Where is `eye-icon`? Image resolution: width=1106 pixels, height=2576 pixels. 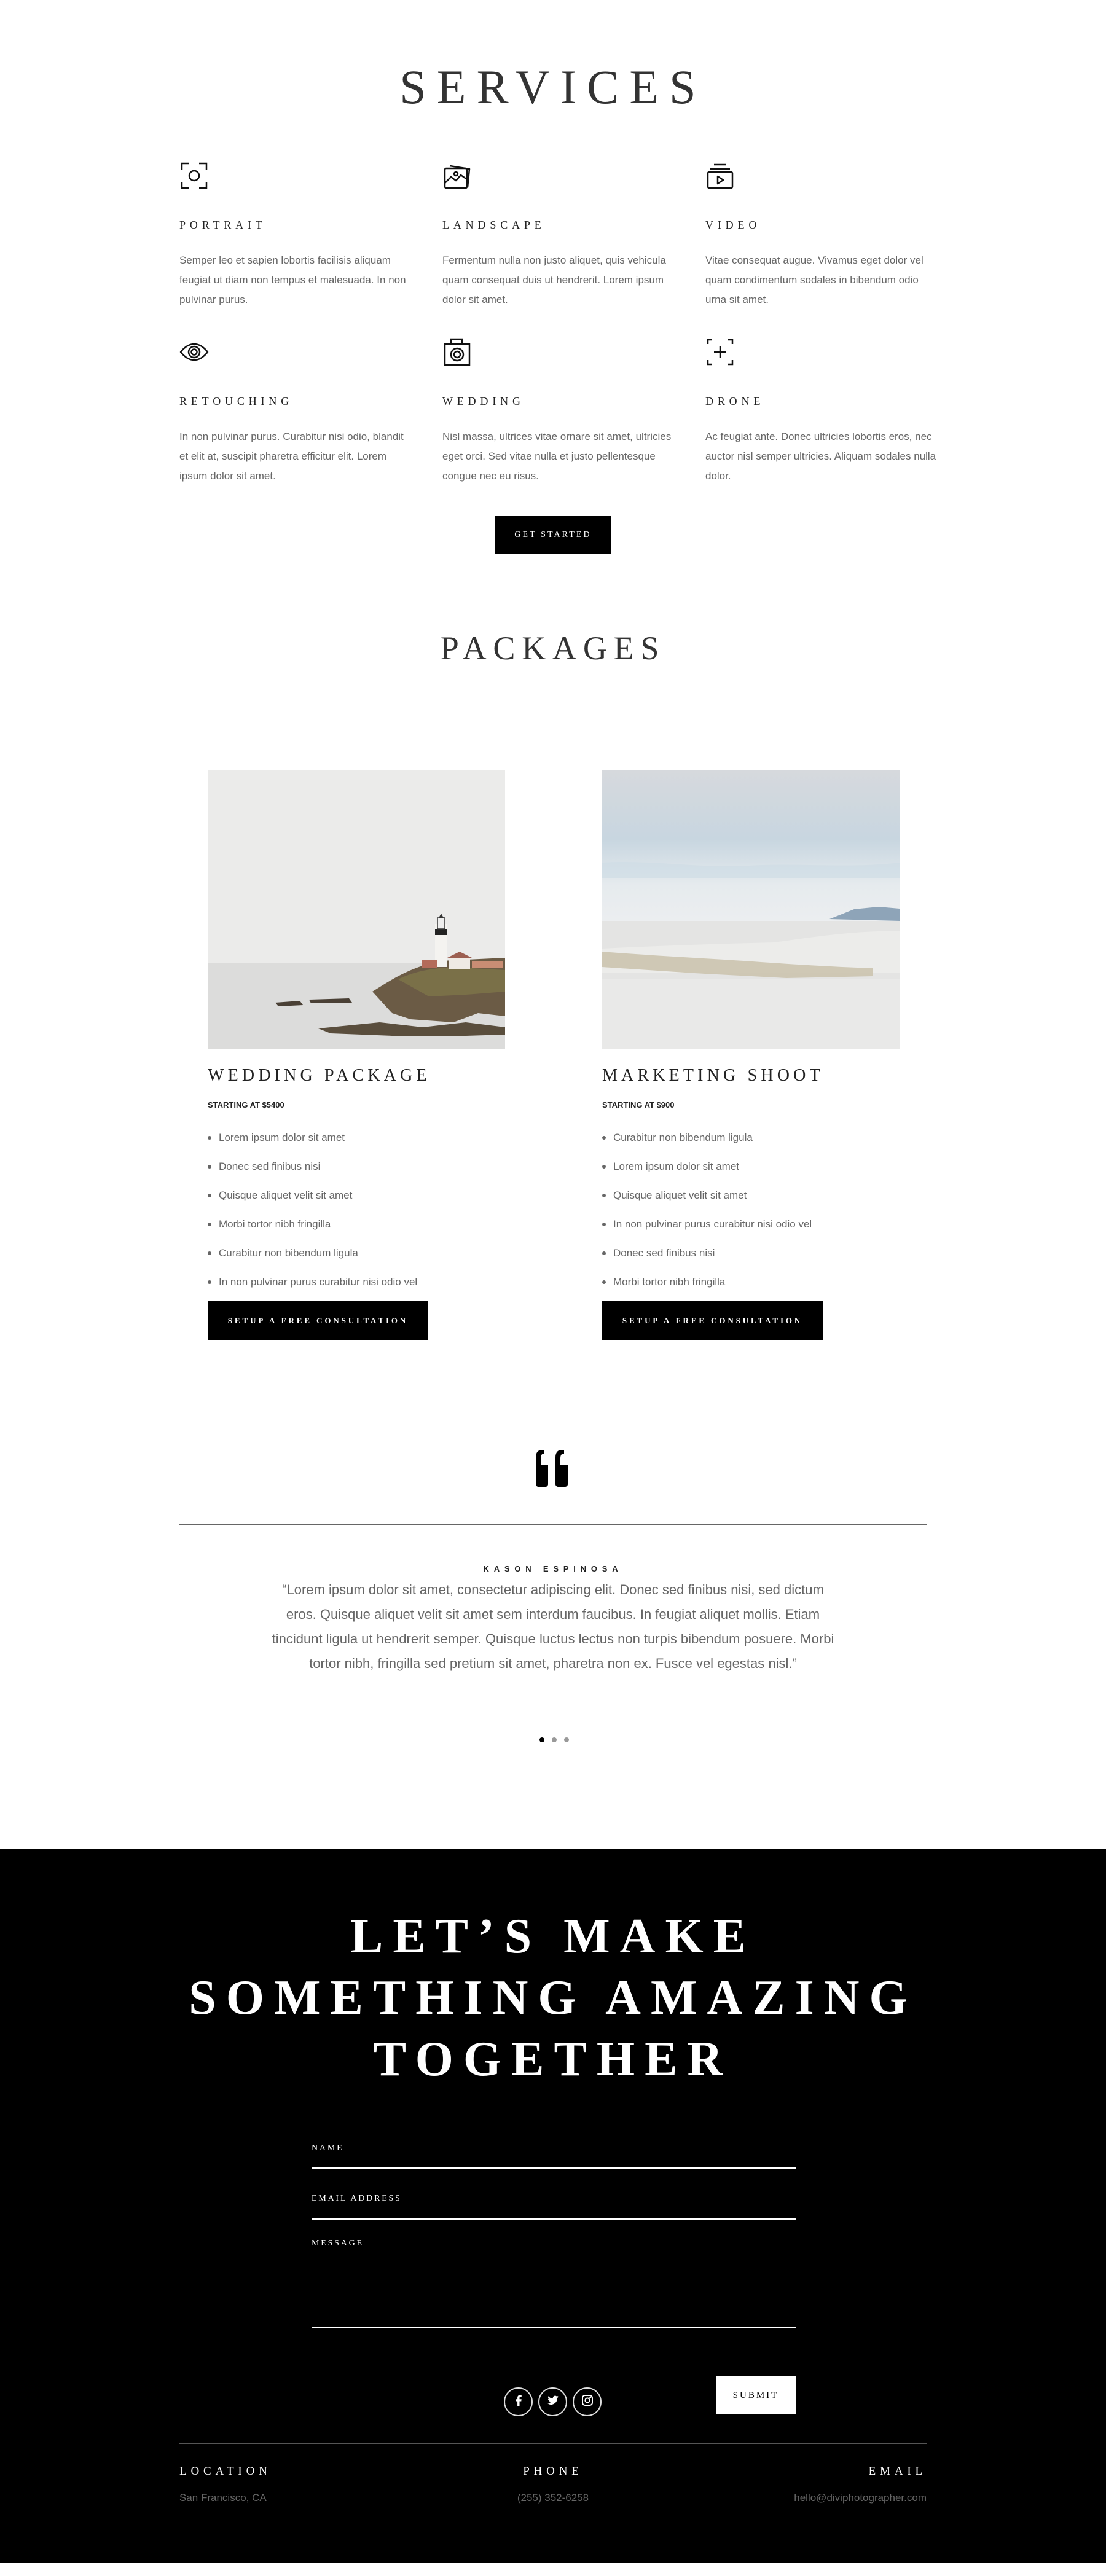 eye-icon is located at coordinates (194, 352).